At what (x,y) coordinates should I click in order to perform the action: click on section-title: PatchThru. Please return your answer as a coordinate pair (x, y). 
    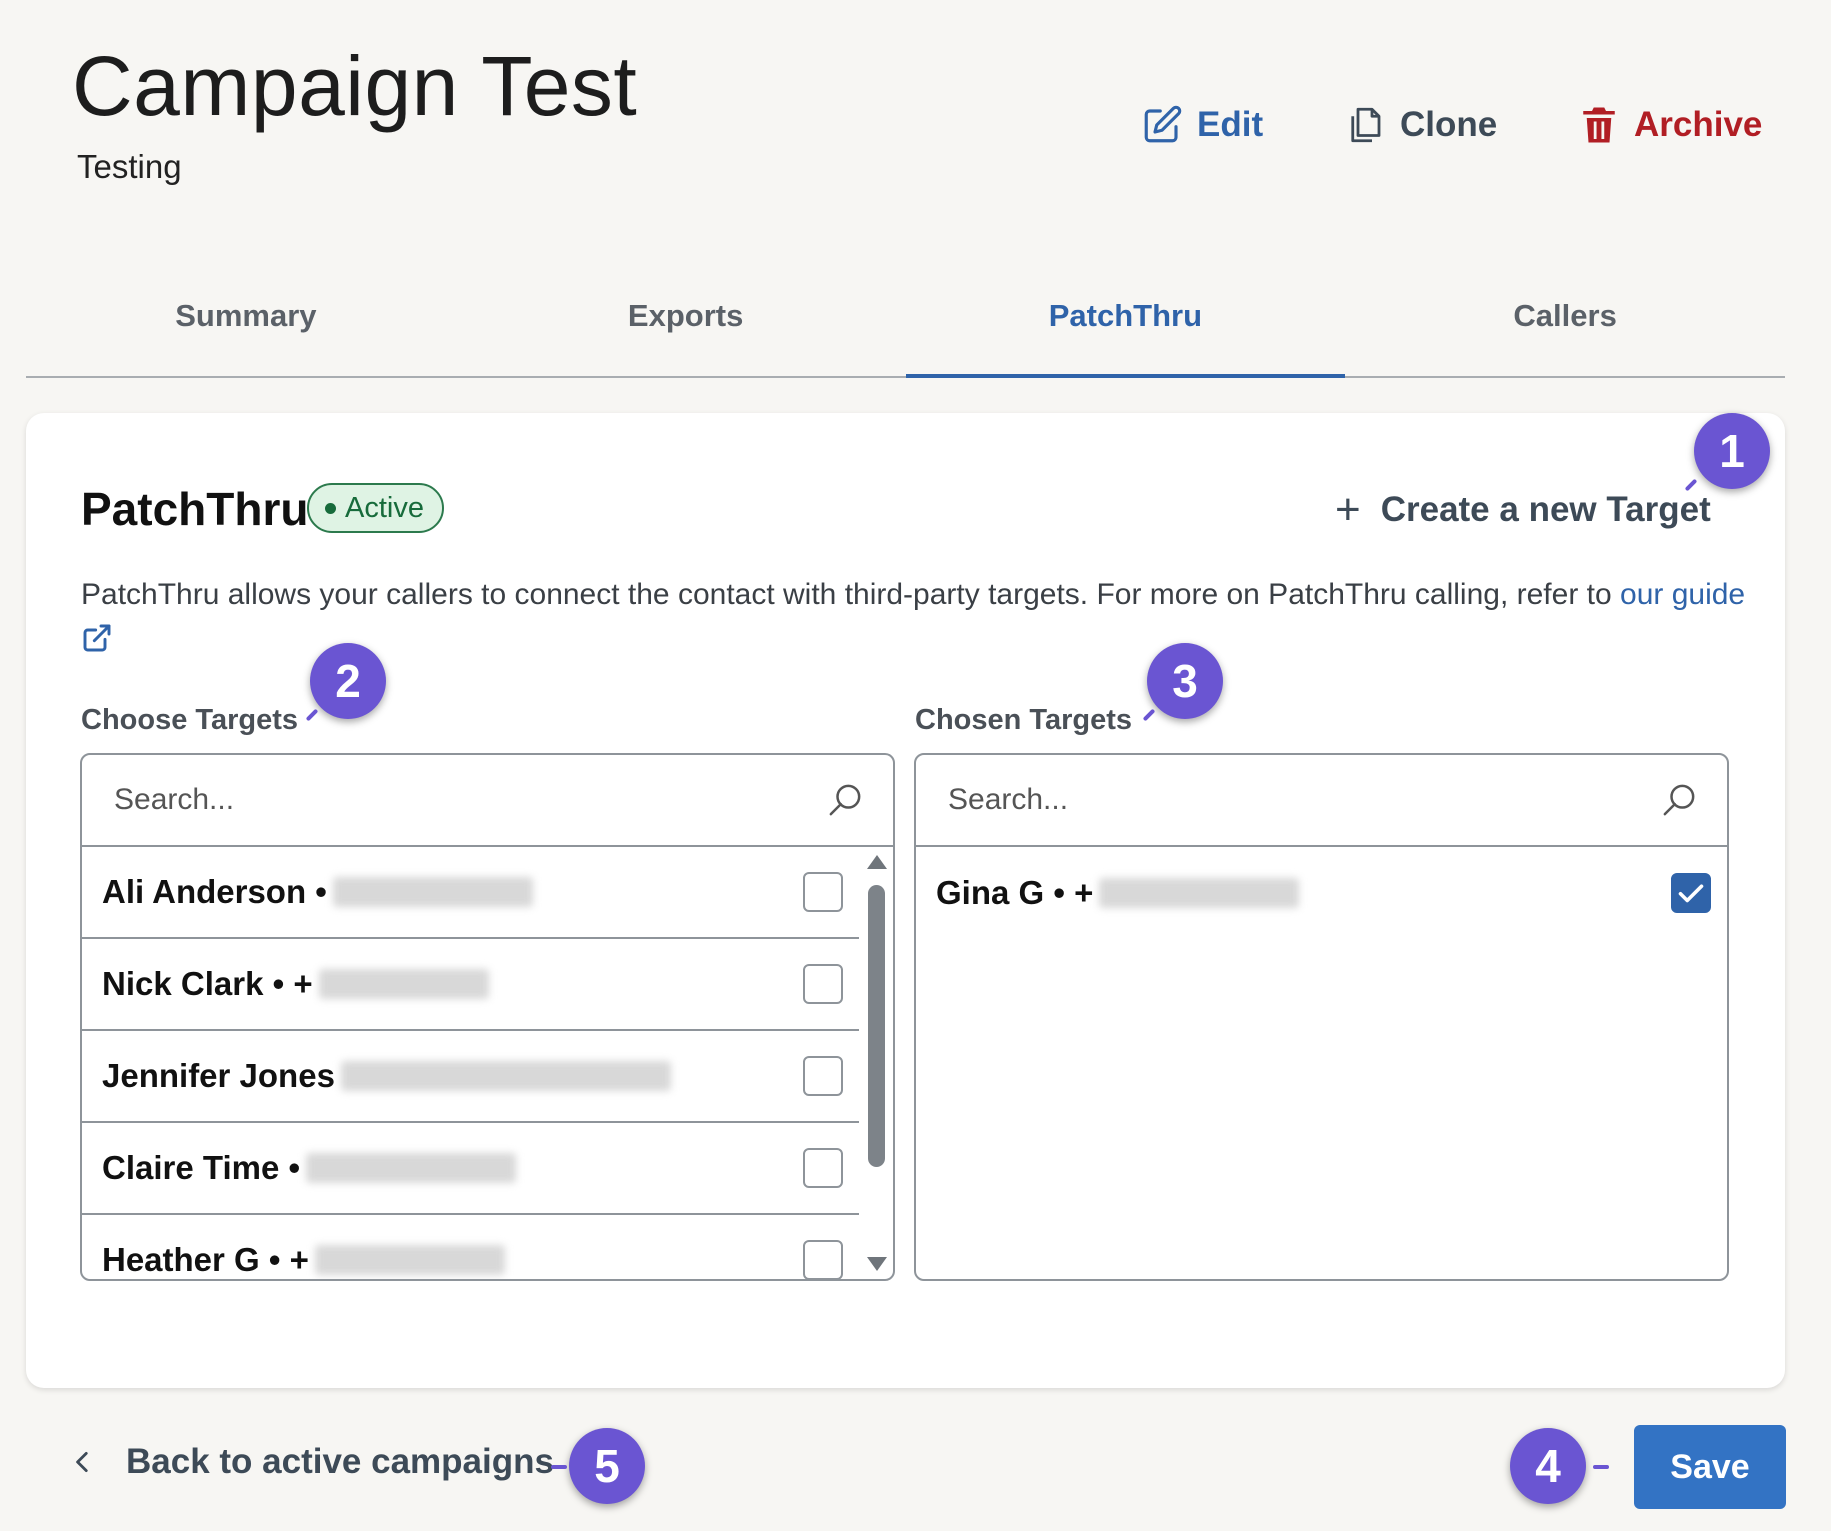
    Looking at the image, I should click on (195, 509).